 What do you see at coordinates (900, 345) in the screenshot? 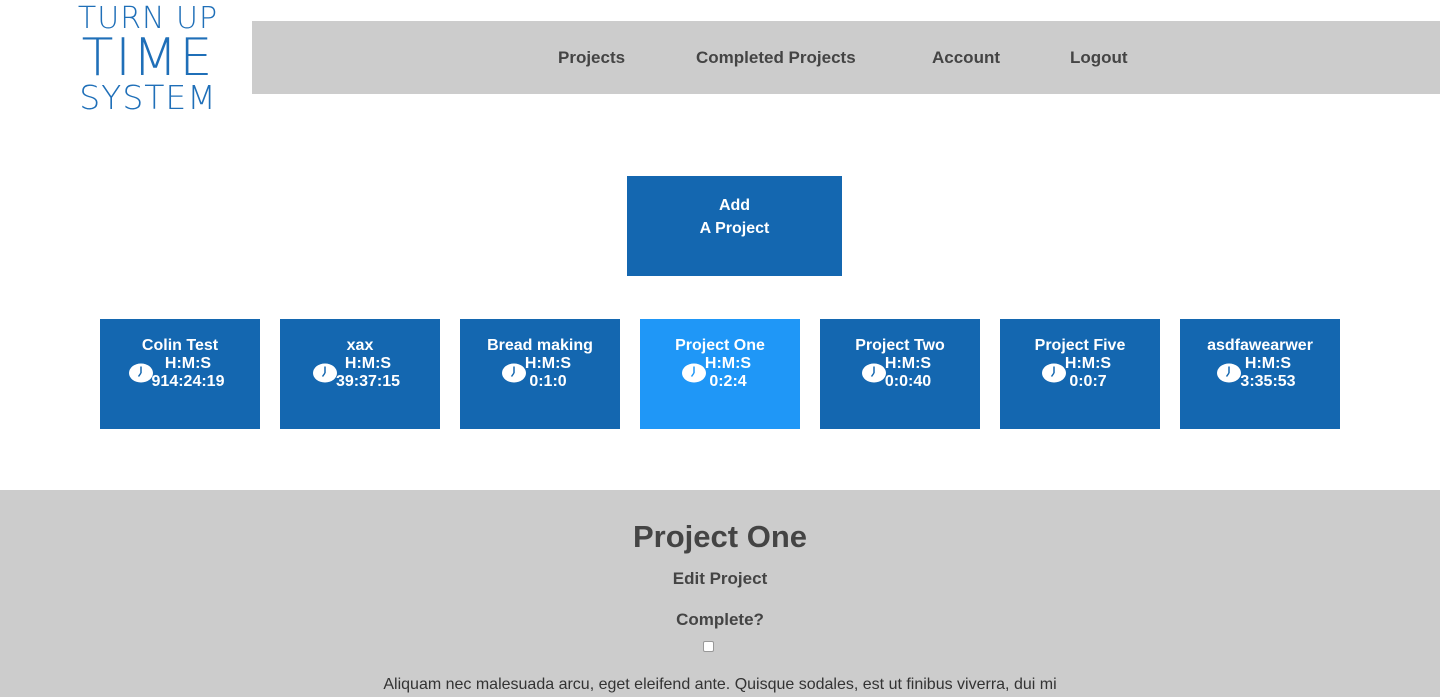
I see `project-name: Project Two` at bounding box center [900, 345].